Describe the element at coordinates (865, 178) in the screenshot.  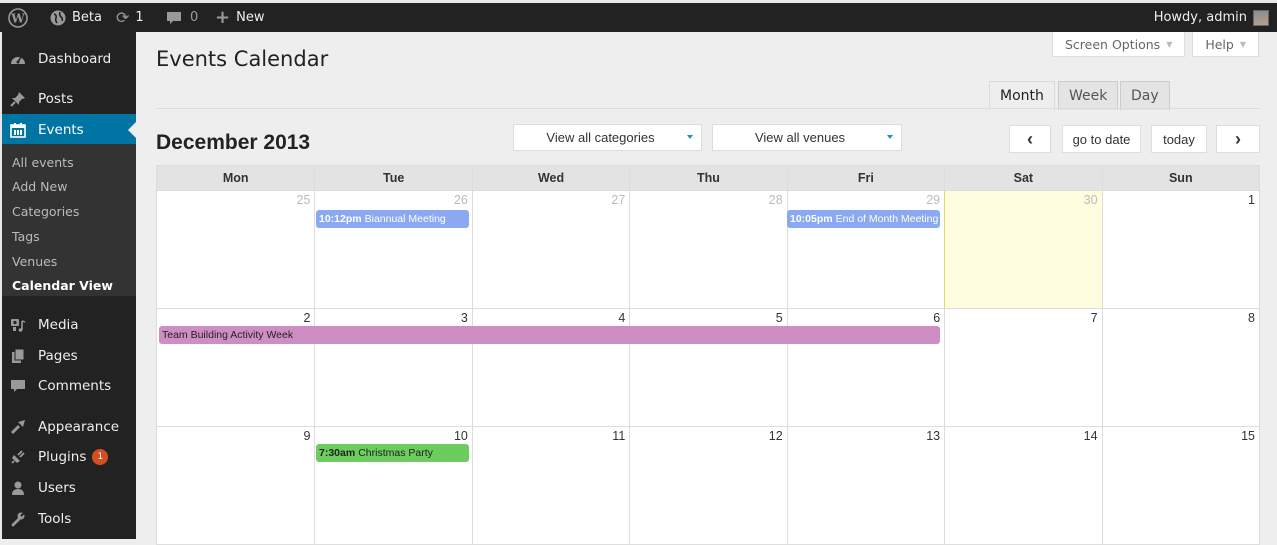
I see `day-of-week-header: Fri` at that location.